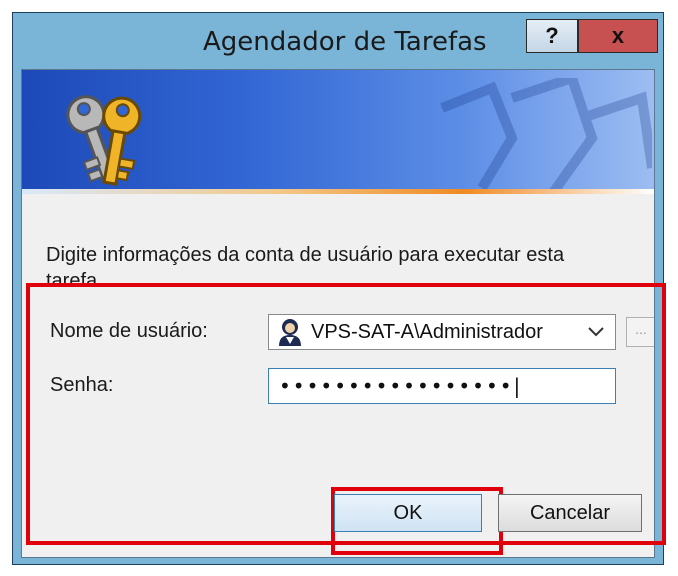  Describe the element at coordinates (552, 36) in the screenshot. I see `help-button: ?` at that location.